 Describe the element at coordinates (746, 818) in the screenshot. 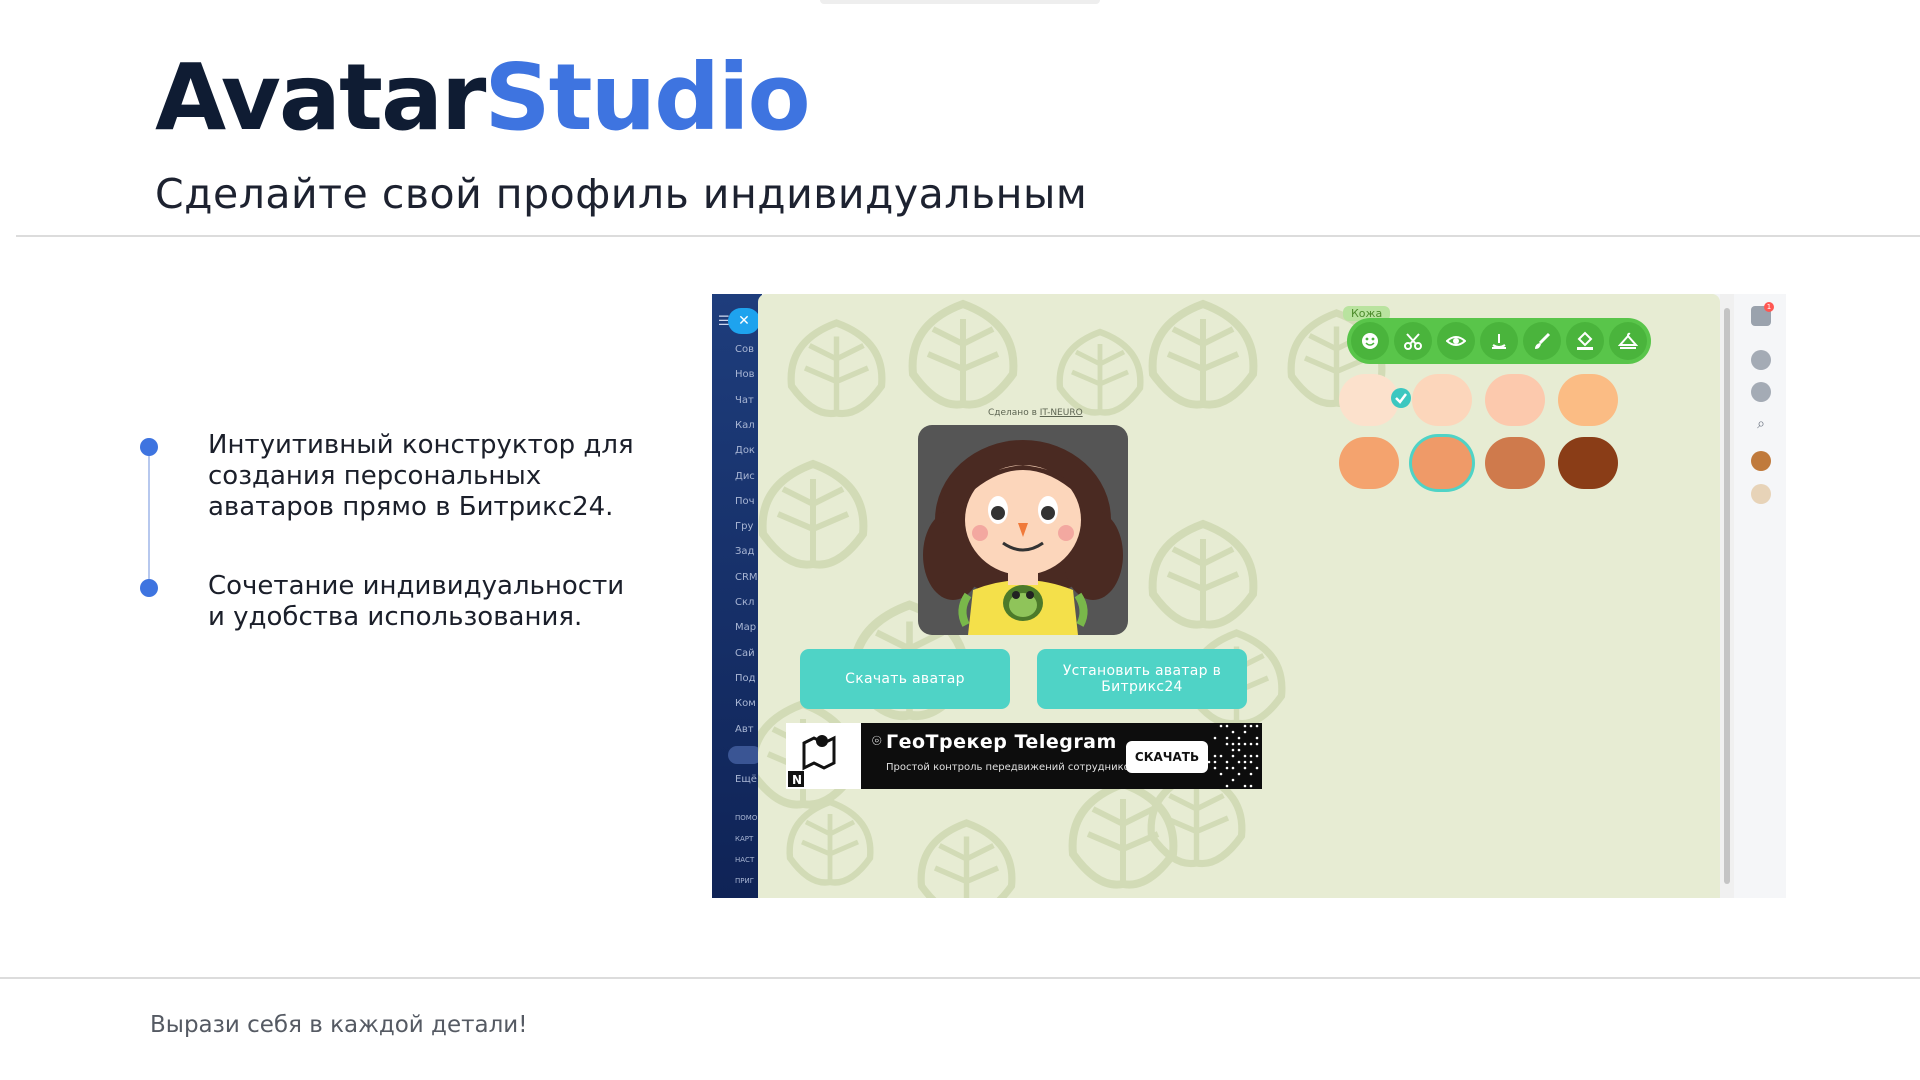

I see `sidebar-item: ПОМО` at that location.